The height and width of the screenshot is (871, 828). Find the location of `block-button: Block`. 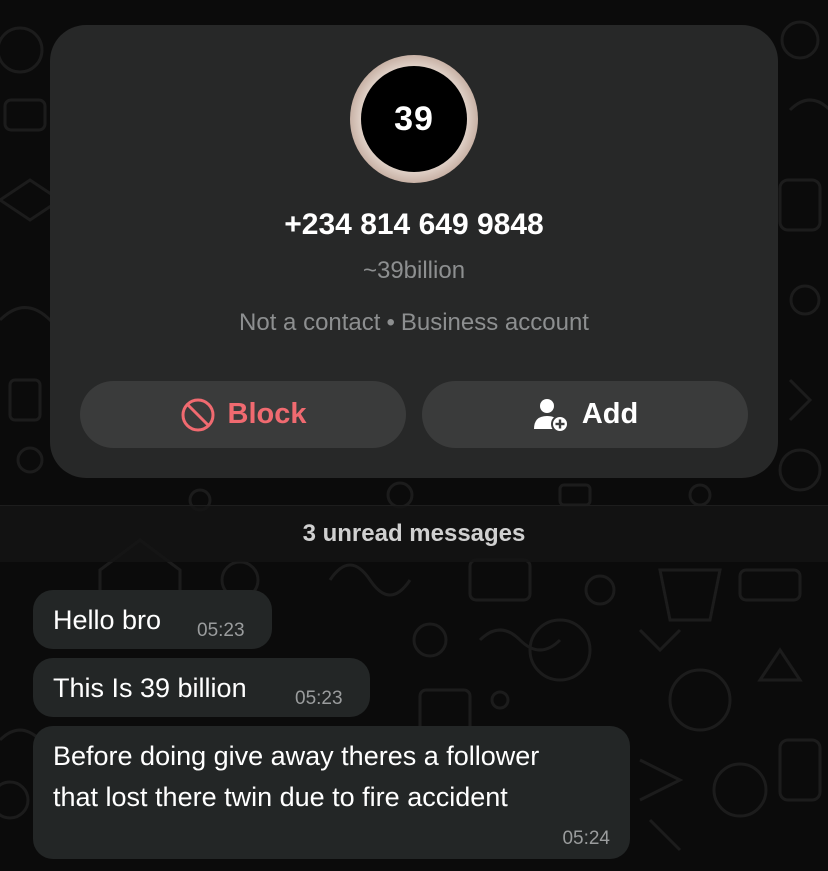

block-button: Block is located at coordinates (243, 414).